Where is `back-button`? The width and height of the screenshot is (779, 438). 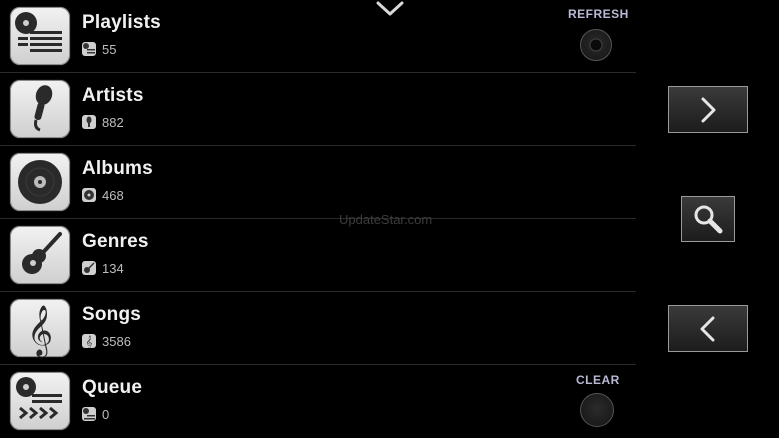
back-button is located at coordinates (708, 328).